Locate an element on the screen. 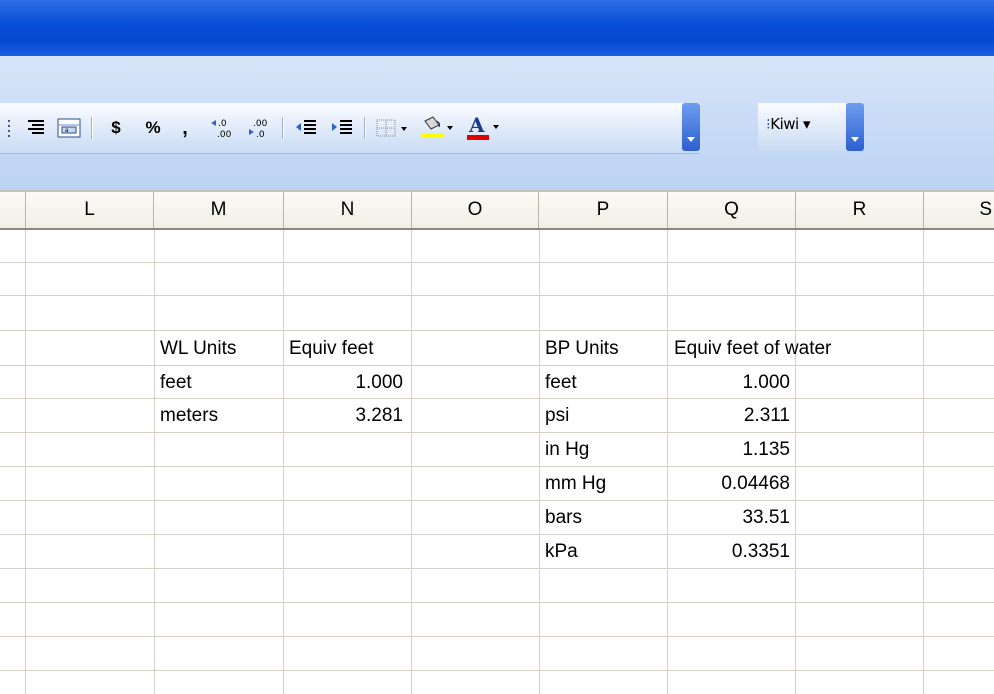 Image resolution: width=994 pixels, height=694 pixels. bp-unit-cell: in Hg is located at coordinates (567, 449).